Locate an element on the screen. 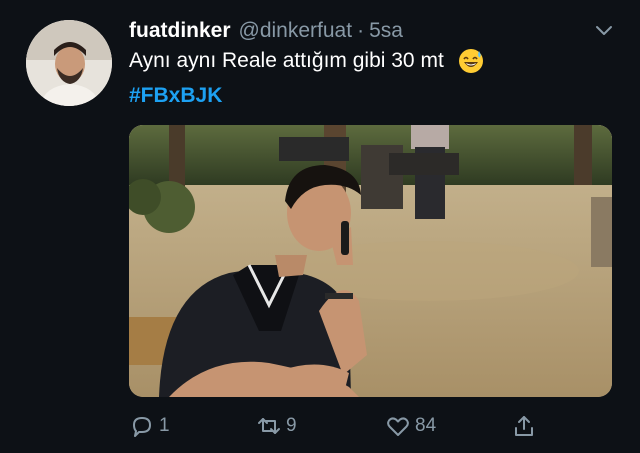 The height and width of the screenshot is (453, 640). grinning-sweat-emoji-icon is located at coordinates (470, 61).